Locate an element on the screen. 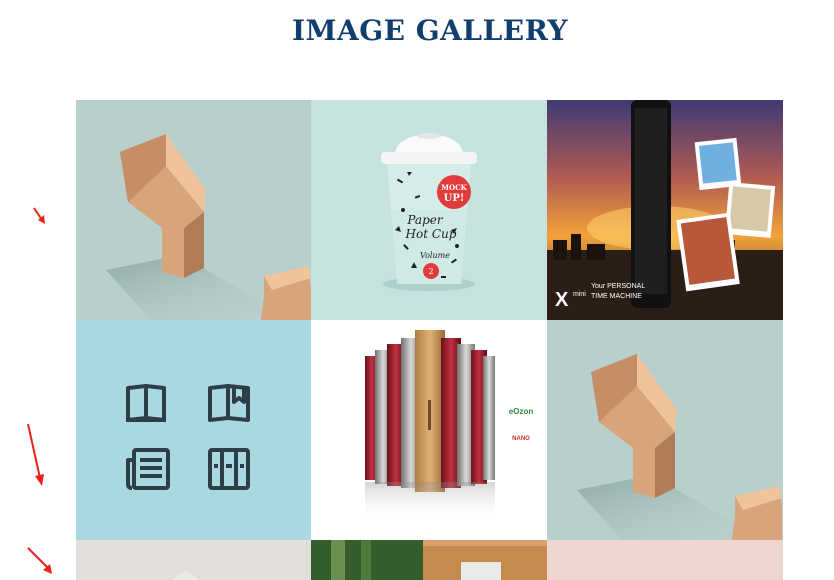 The width and height of the screenshot is (834, 580). brand-mark: X is located at coordinates (562, 300).